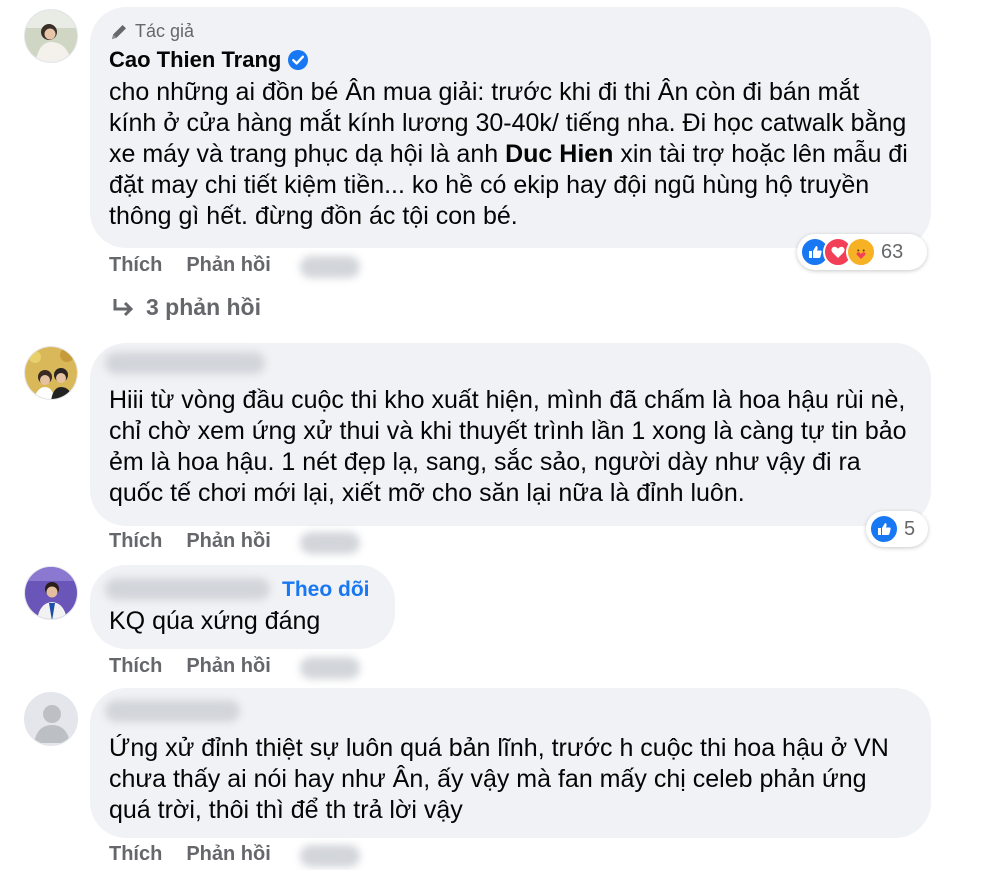  What do you see at coordinates (910, 528) in the screenshot?
I see `reaction-count: 5` at bounding box center [910, 528].